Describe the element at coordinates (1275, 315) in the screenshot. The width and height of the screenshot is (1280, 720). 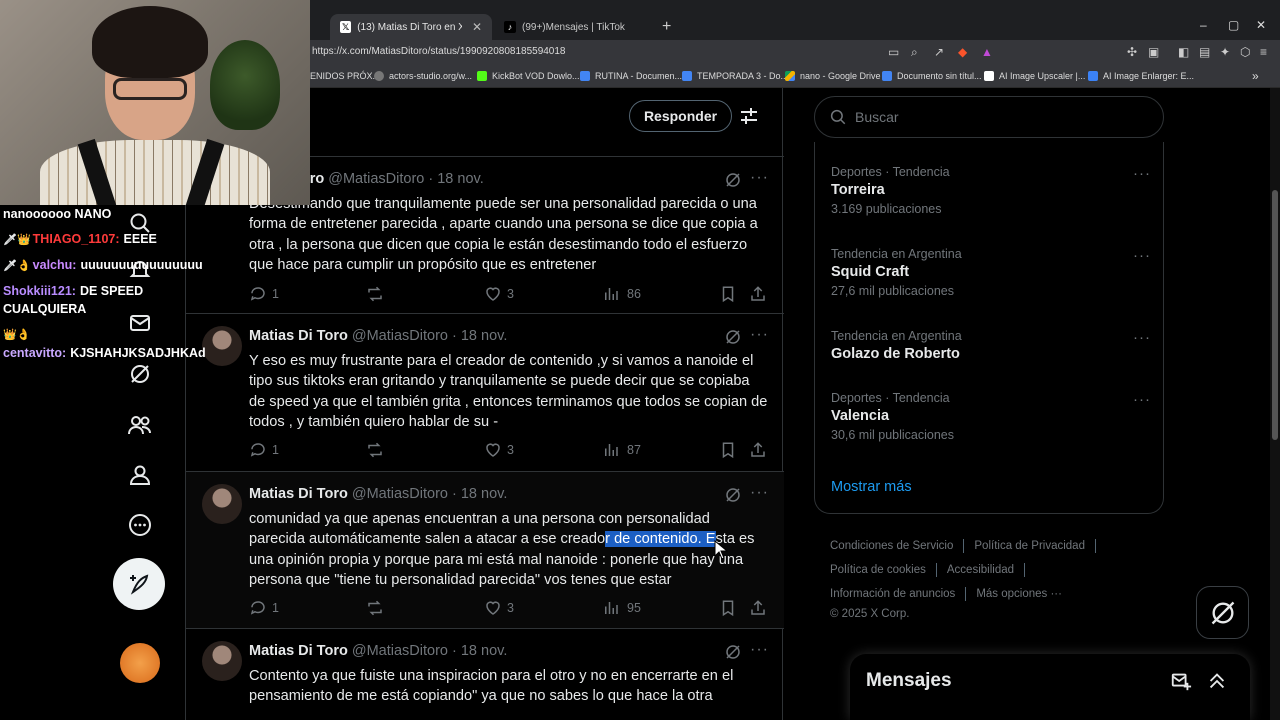
I see `scrollbar-thumb` at that location.